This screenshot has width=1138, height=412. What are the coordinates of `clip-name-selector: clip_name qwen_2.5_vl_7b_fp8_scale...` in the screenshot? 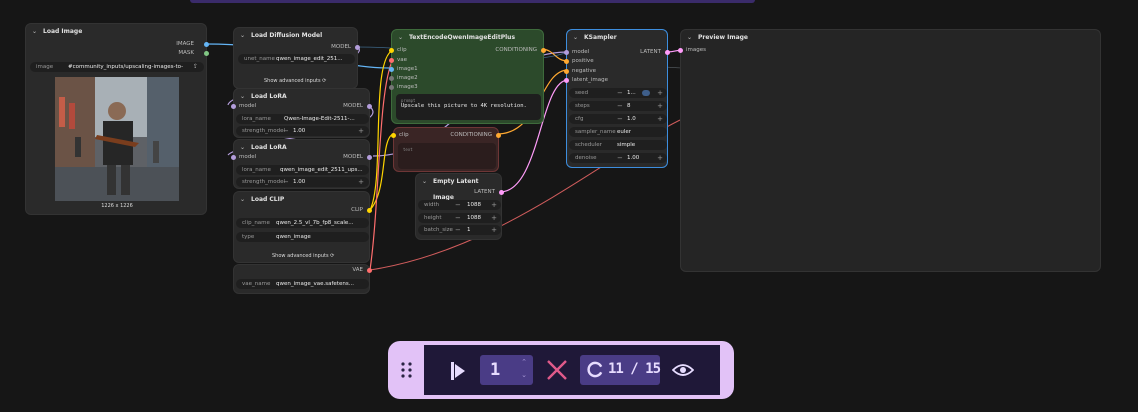 It's located at (302, 223).